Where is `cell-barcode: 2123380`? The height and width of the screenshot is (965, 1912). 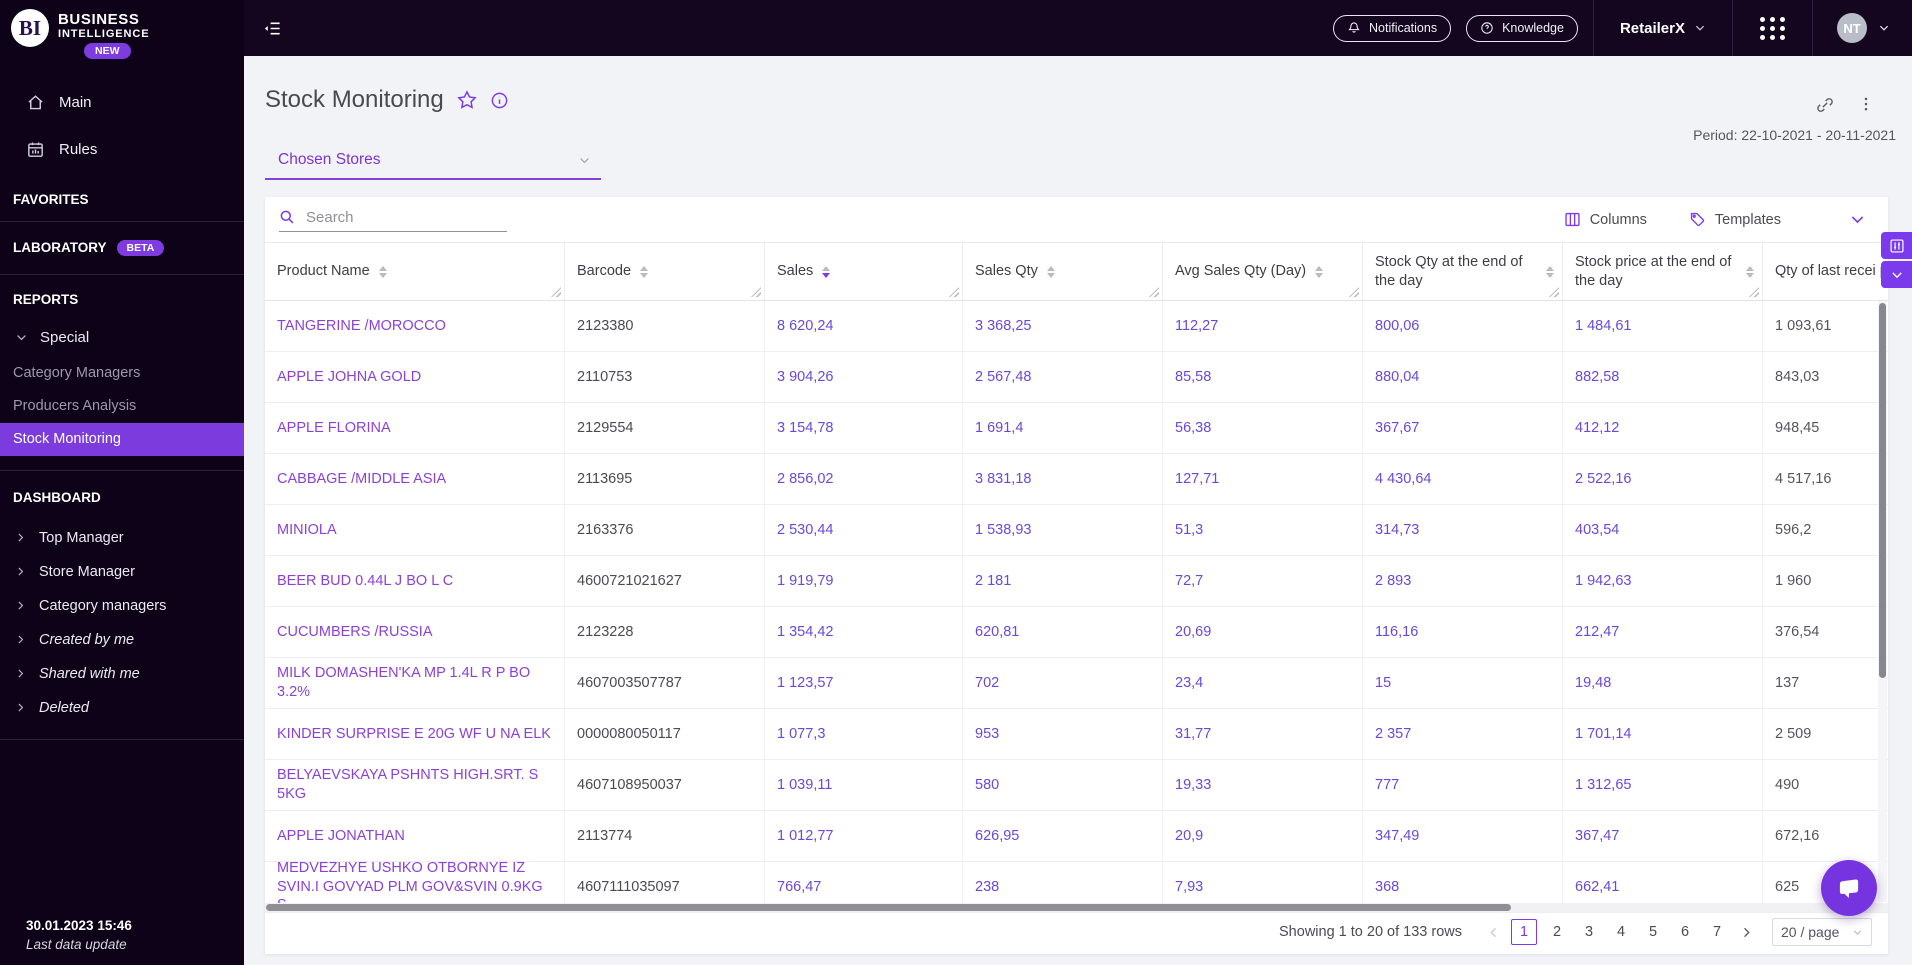
cell-barcode: 2123380 is located at coordinates (665, 326).